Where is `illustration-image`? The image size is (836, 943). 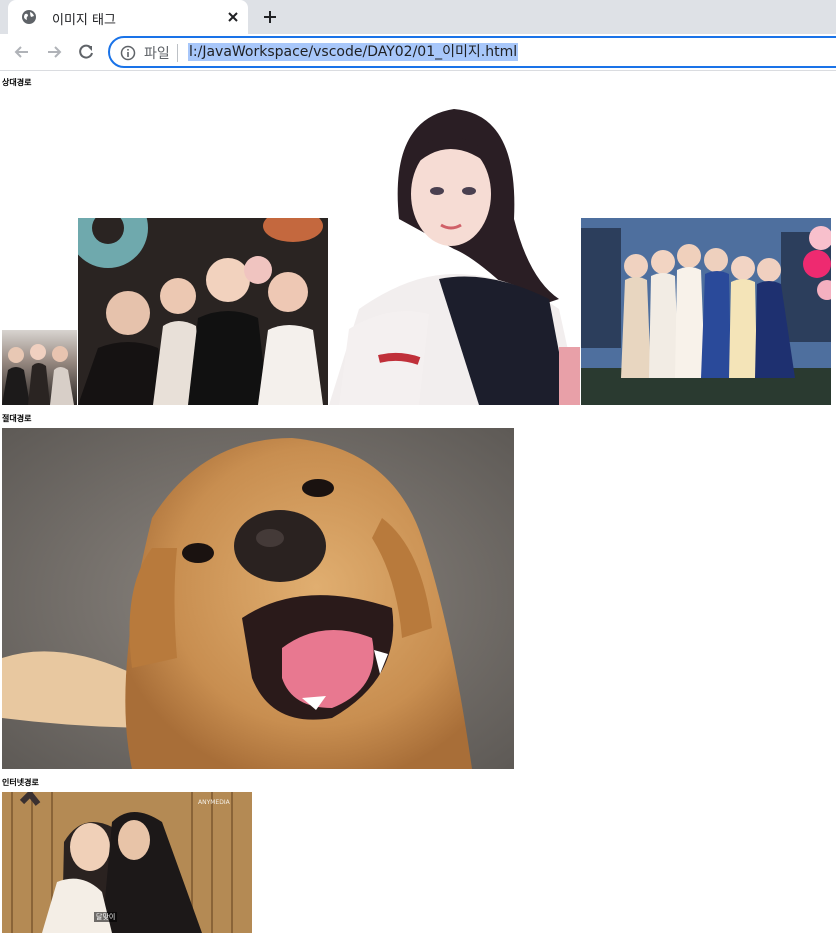 illustration-image is located at coordinates (454, 252).